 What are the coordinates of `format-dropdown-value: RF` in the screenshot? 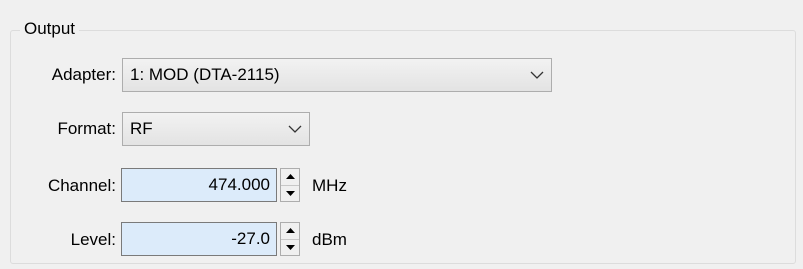 It's located at (141, 128).